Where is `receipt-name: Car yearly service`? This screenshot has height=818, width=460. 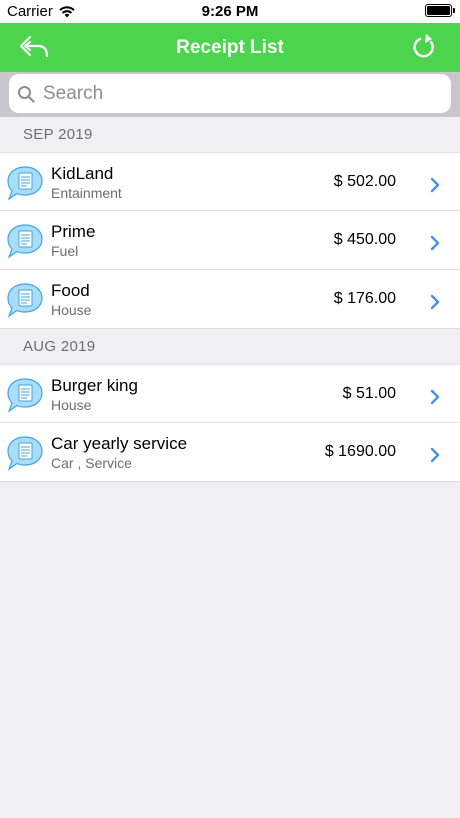
receipt-name: Car yearly service is located at coordinates (119, 443).